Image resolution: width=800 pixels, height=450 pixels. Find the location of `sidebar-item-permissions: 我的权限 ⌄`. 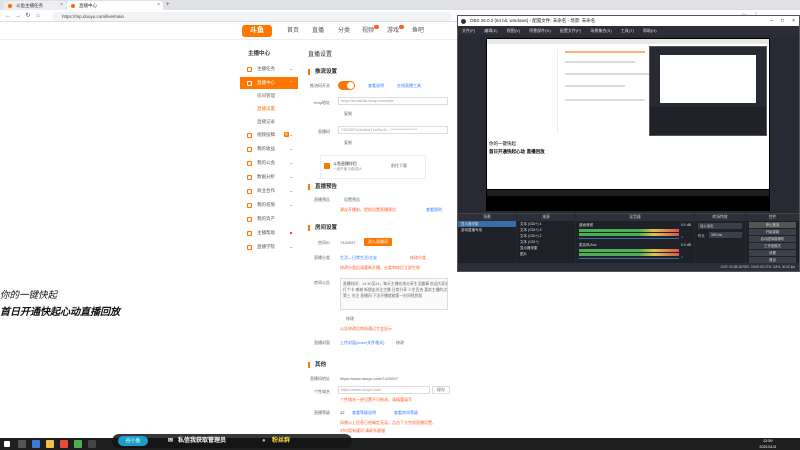

sidebar-item-permissions: 我的权限 ⌄ is located at coordinates (269, 205).